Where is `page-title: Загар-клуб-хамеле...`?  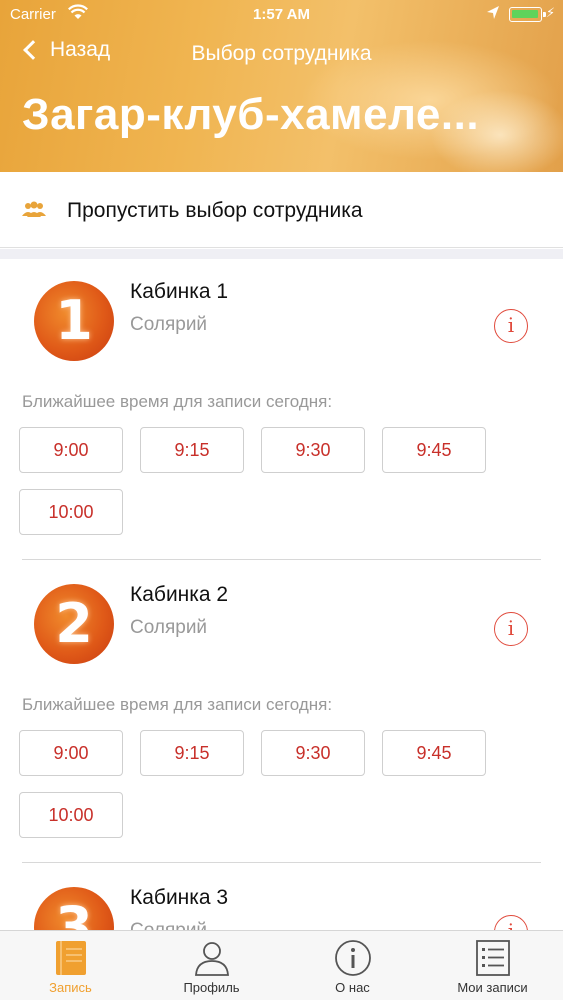
page-title: Загар-клуб-хамеле... is located at coordinates (251, 114).